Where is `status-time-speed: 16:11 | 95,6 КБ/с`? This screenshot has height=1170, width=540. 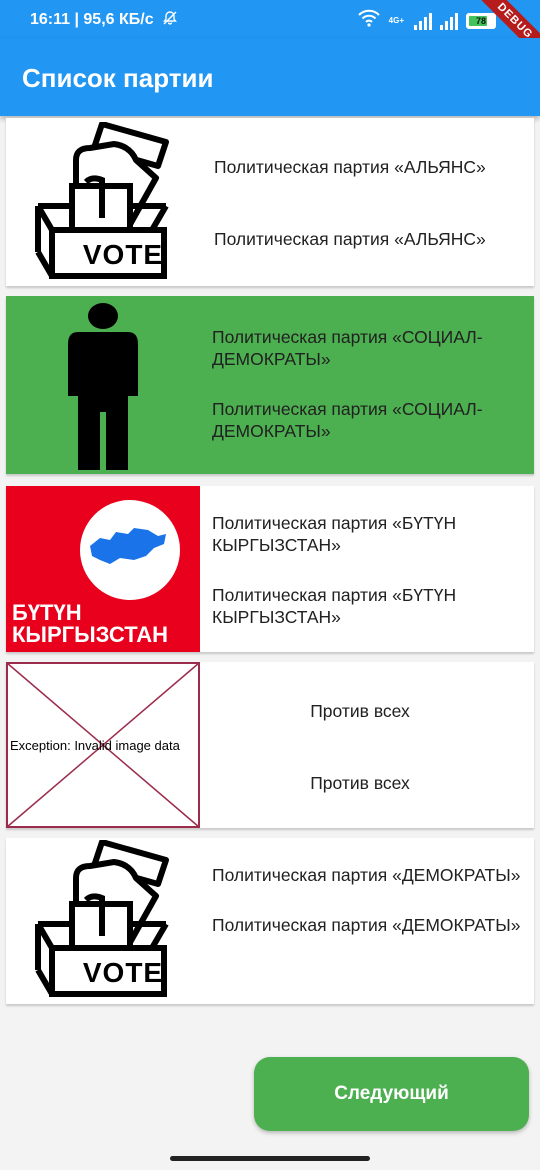 status-time-speed: 16:11 | 95,6 КБ/с is located at coordinates (92, 19).